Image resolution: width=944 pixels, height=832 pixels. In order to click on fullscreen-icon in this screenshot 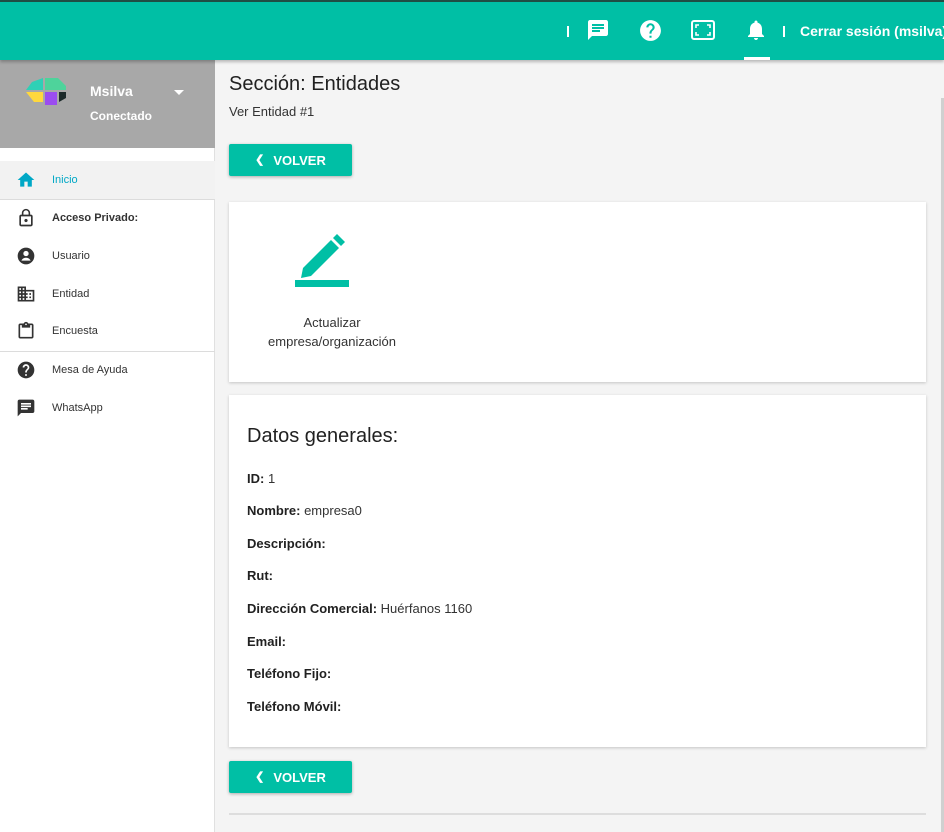, I will do `click(703, 30)`.